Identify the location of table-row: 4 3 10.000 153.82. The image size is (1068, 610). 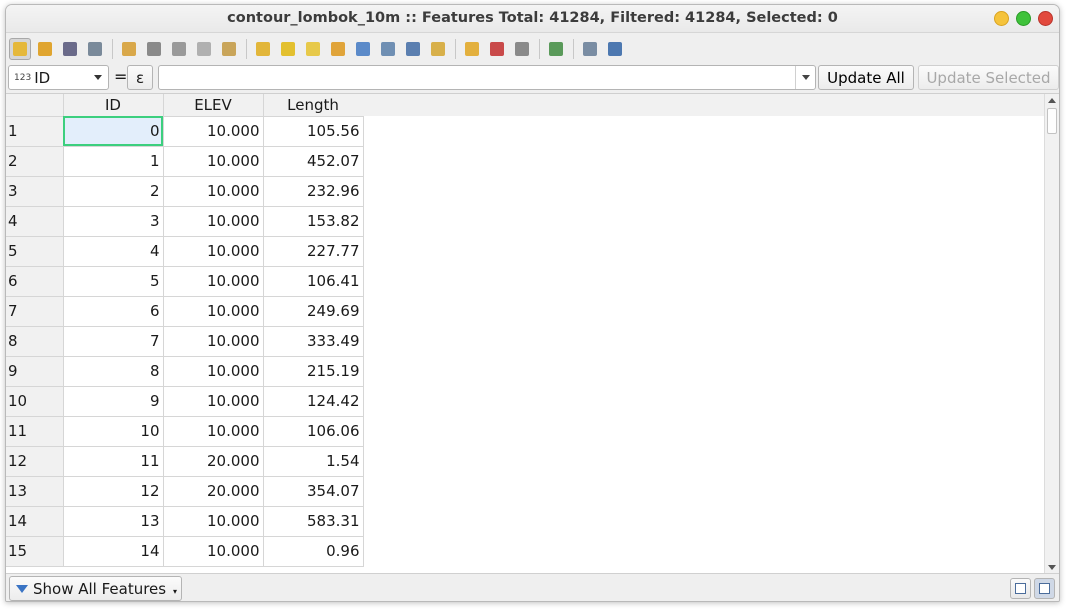
(185, 221).